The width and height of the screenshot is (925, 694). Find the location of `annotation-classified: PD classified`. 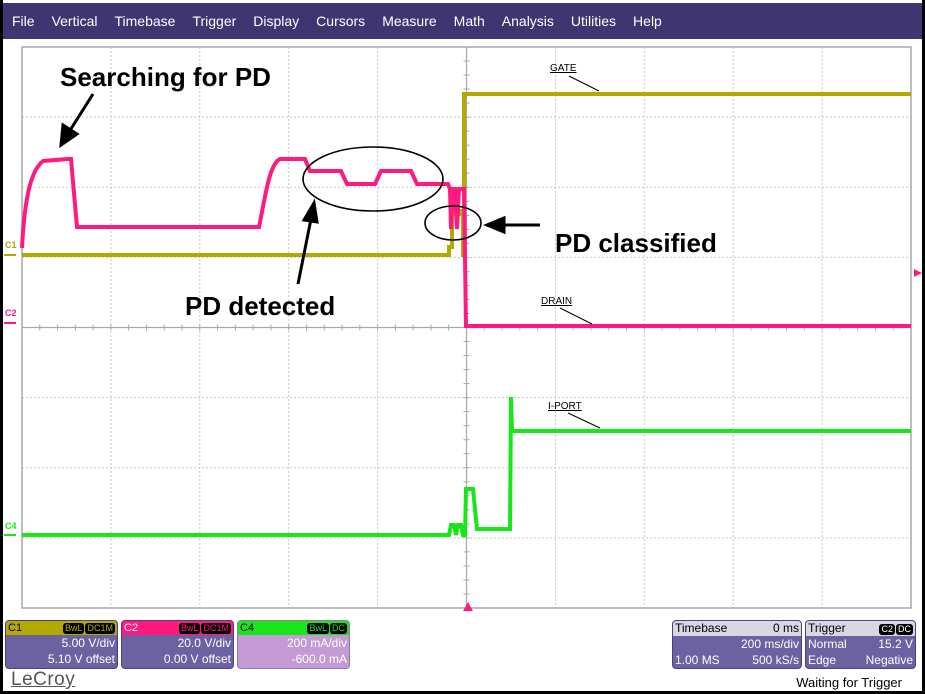

annotation-classified: PD classified is located at coordinates (636, 243).